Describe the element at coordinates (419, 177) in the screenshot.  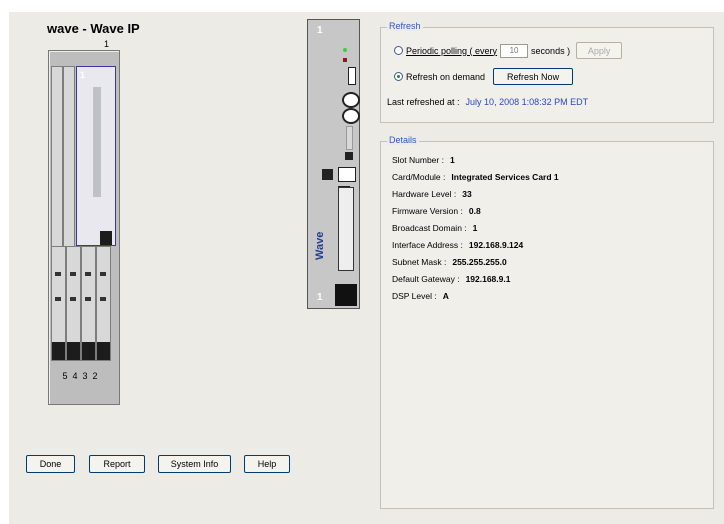
I see `detail-label: Card/Module :` at that location.